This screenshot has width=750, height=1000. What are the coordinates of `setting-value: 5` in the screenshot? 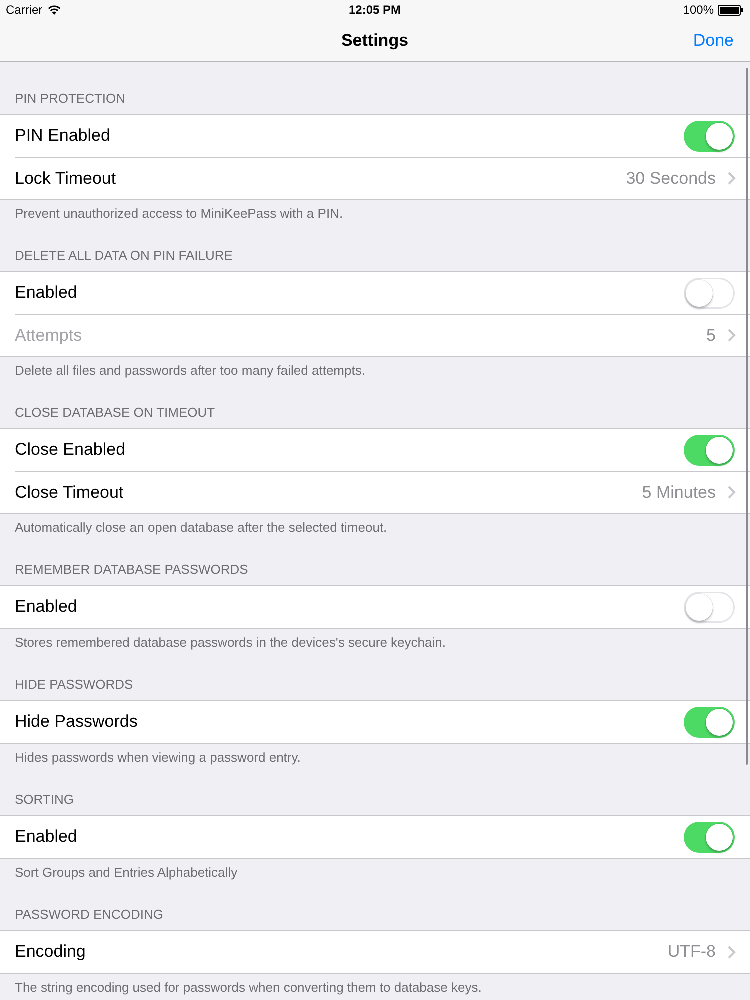 It's located at (711, 336).